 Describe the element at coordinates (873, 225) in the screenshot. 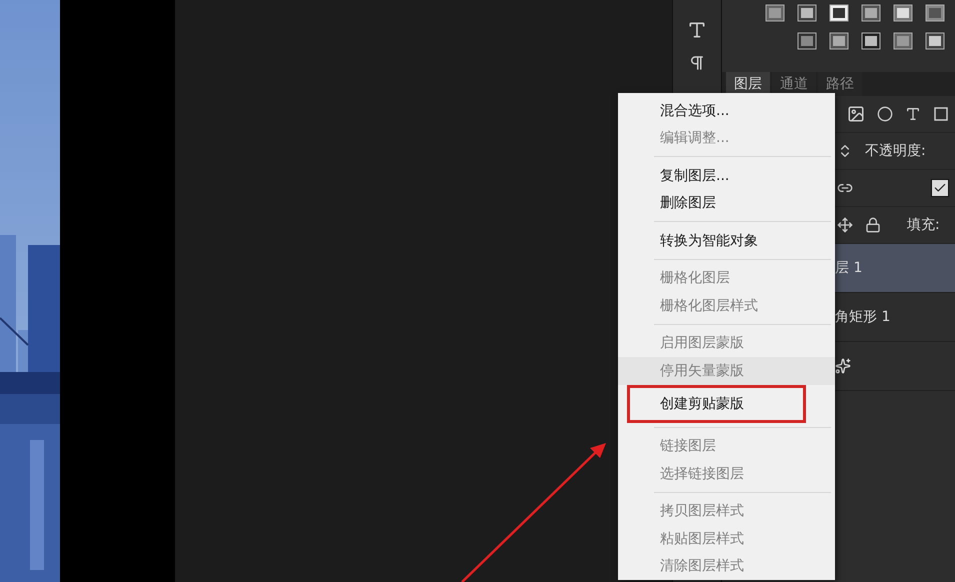

I see `lock-icon` at that location.